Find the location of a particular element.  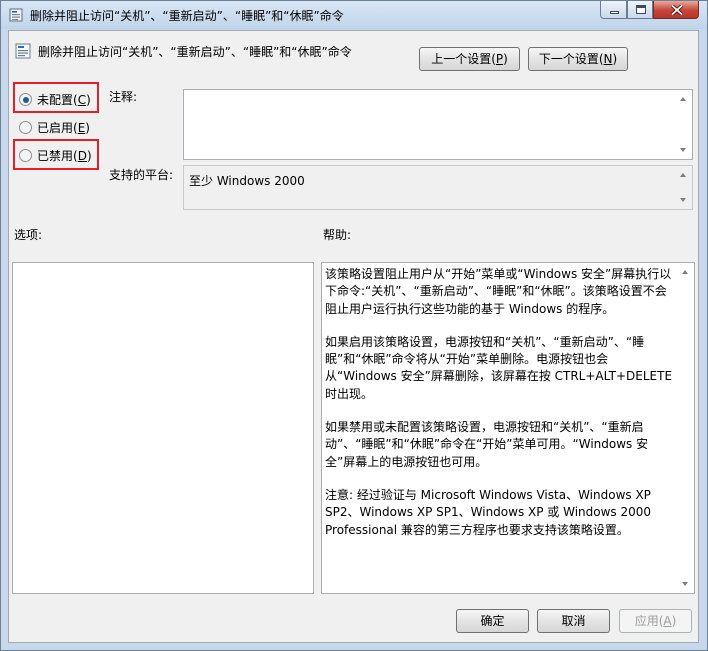

radio-not-configured-accesskey: C is located at coordinates (82, 100).